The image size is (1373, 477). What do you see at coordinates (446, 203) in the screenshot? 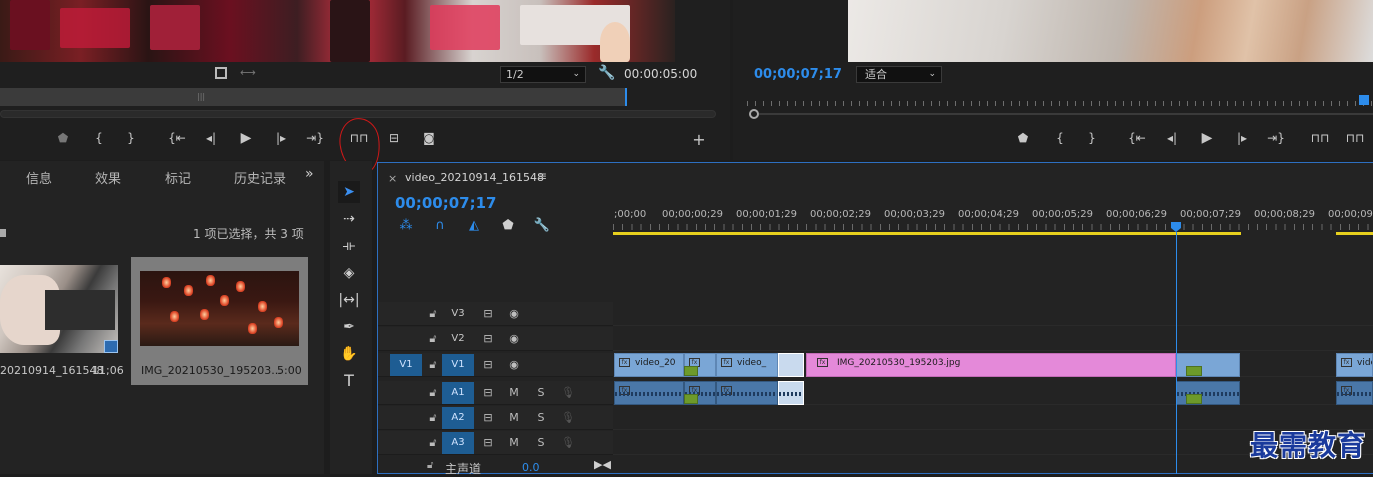
I see `timeline-timecode: 00;00;07;17` at bounding box center [446, 203].